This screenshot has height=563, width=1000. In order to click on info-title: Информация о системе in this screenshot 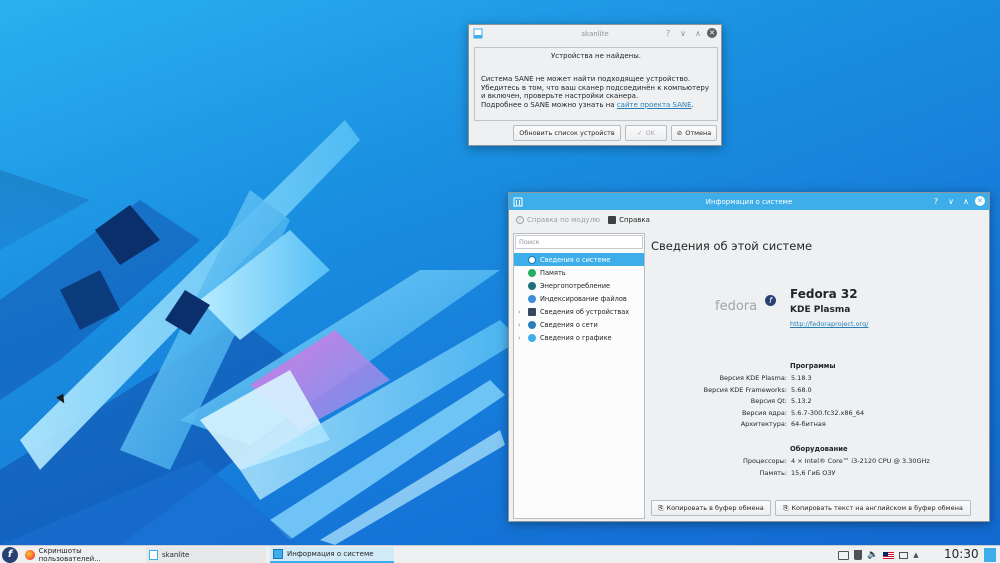, I will do `click(749, 201)`.